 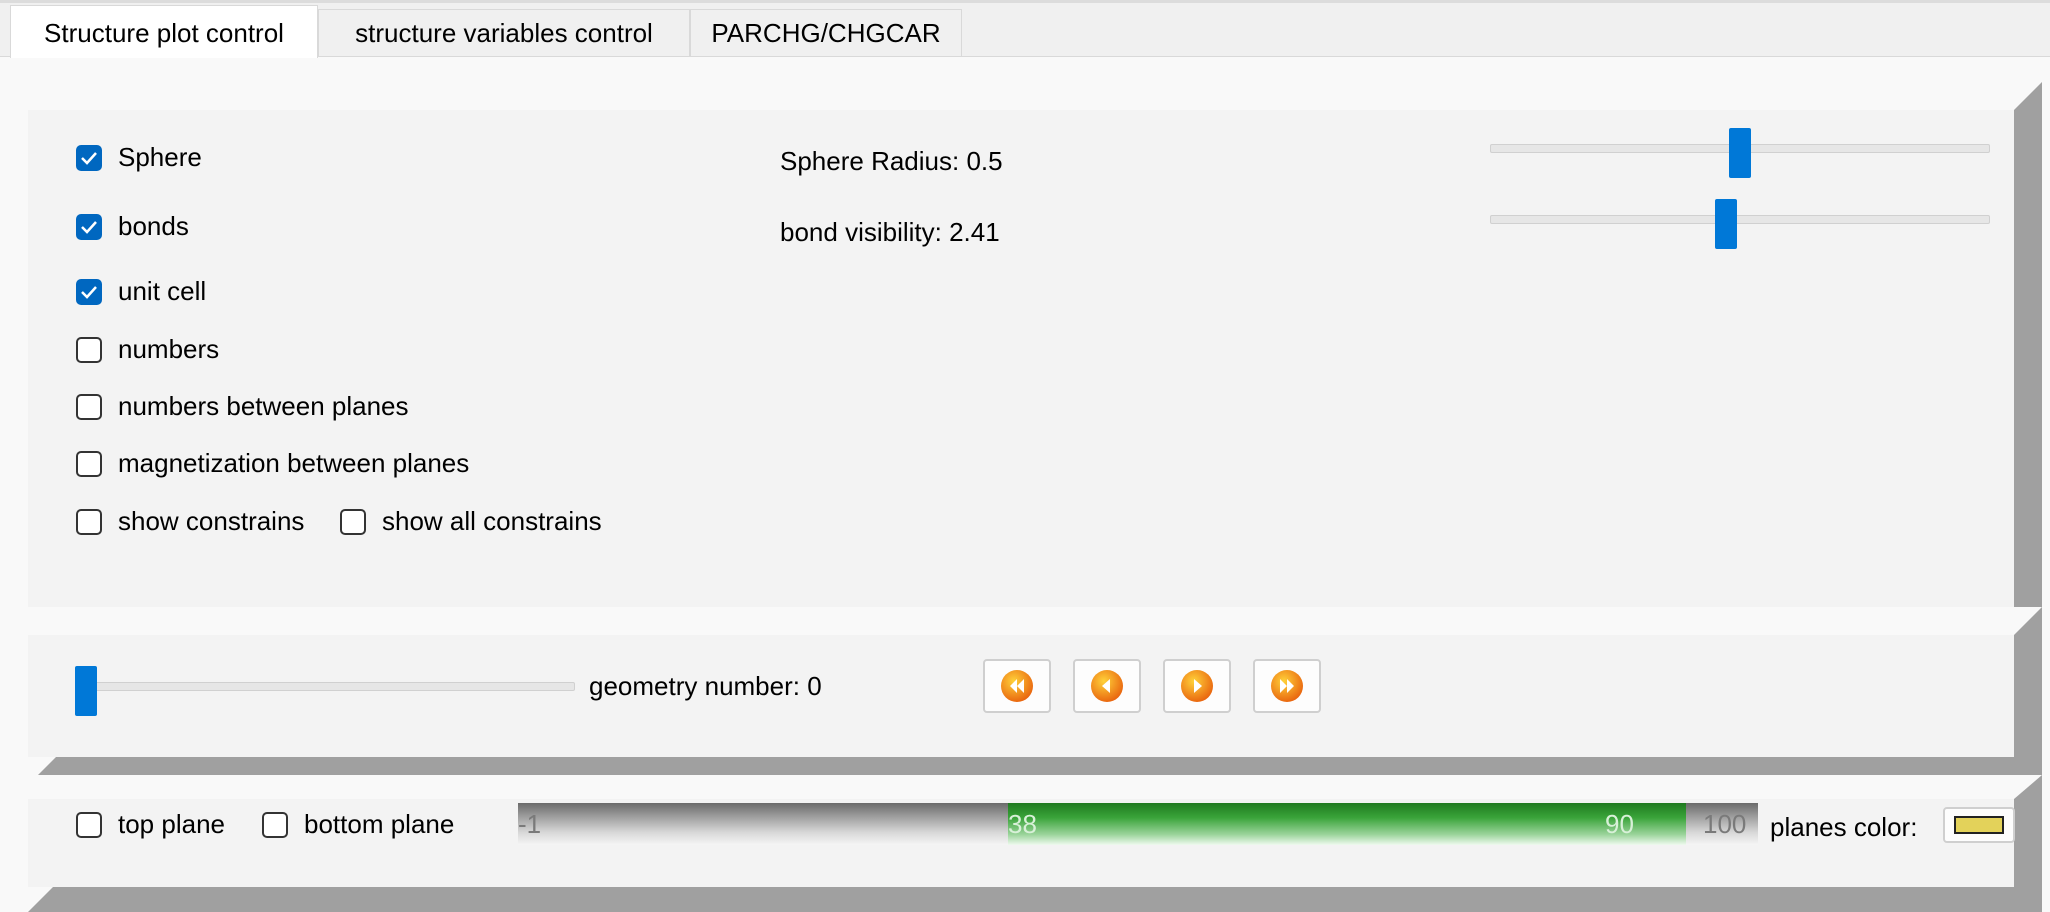 What do you see at coordinates (1619, 824) in the screenshot?
I see `range-high-label: 90` at bounding box center [1619, 824].